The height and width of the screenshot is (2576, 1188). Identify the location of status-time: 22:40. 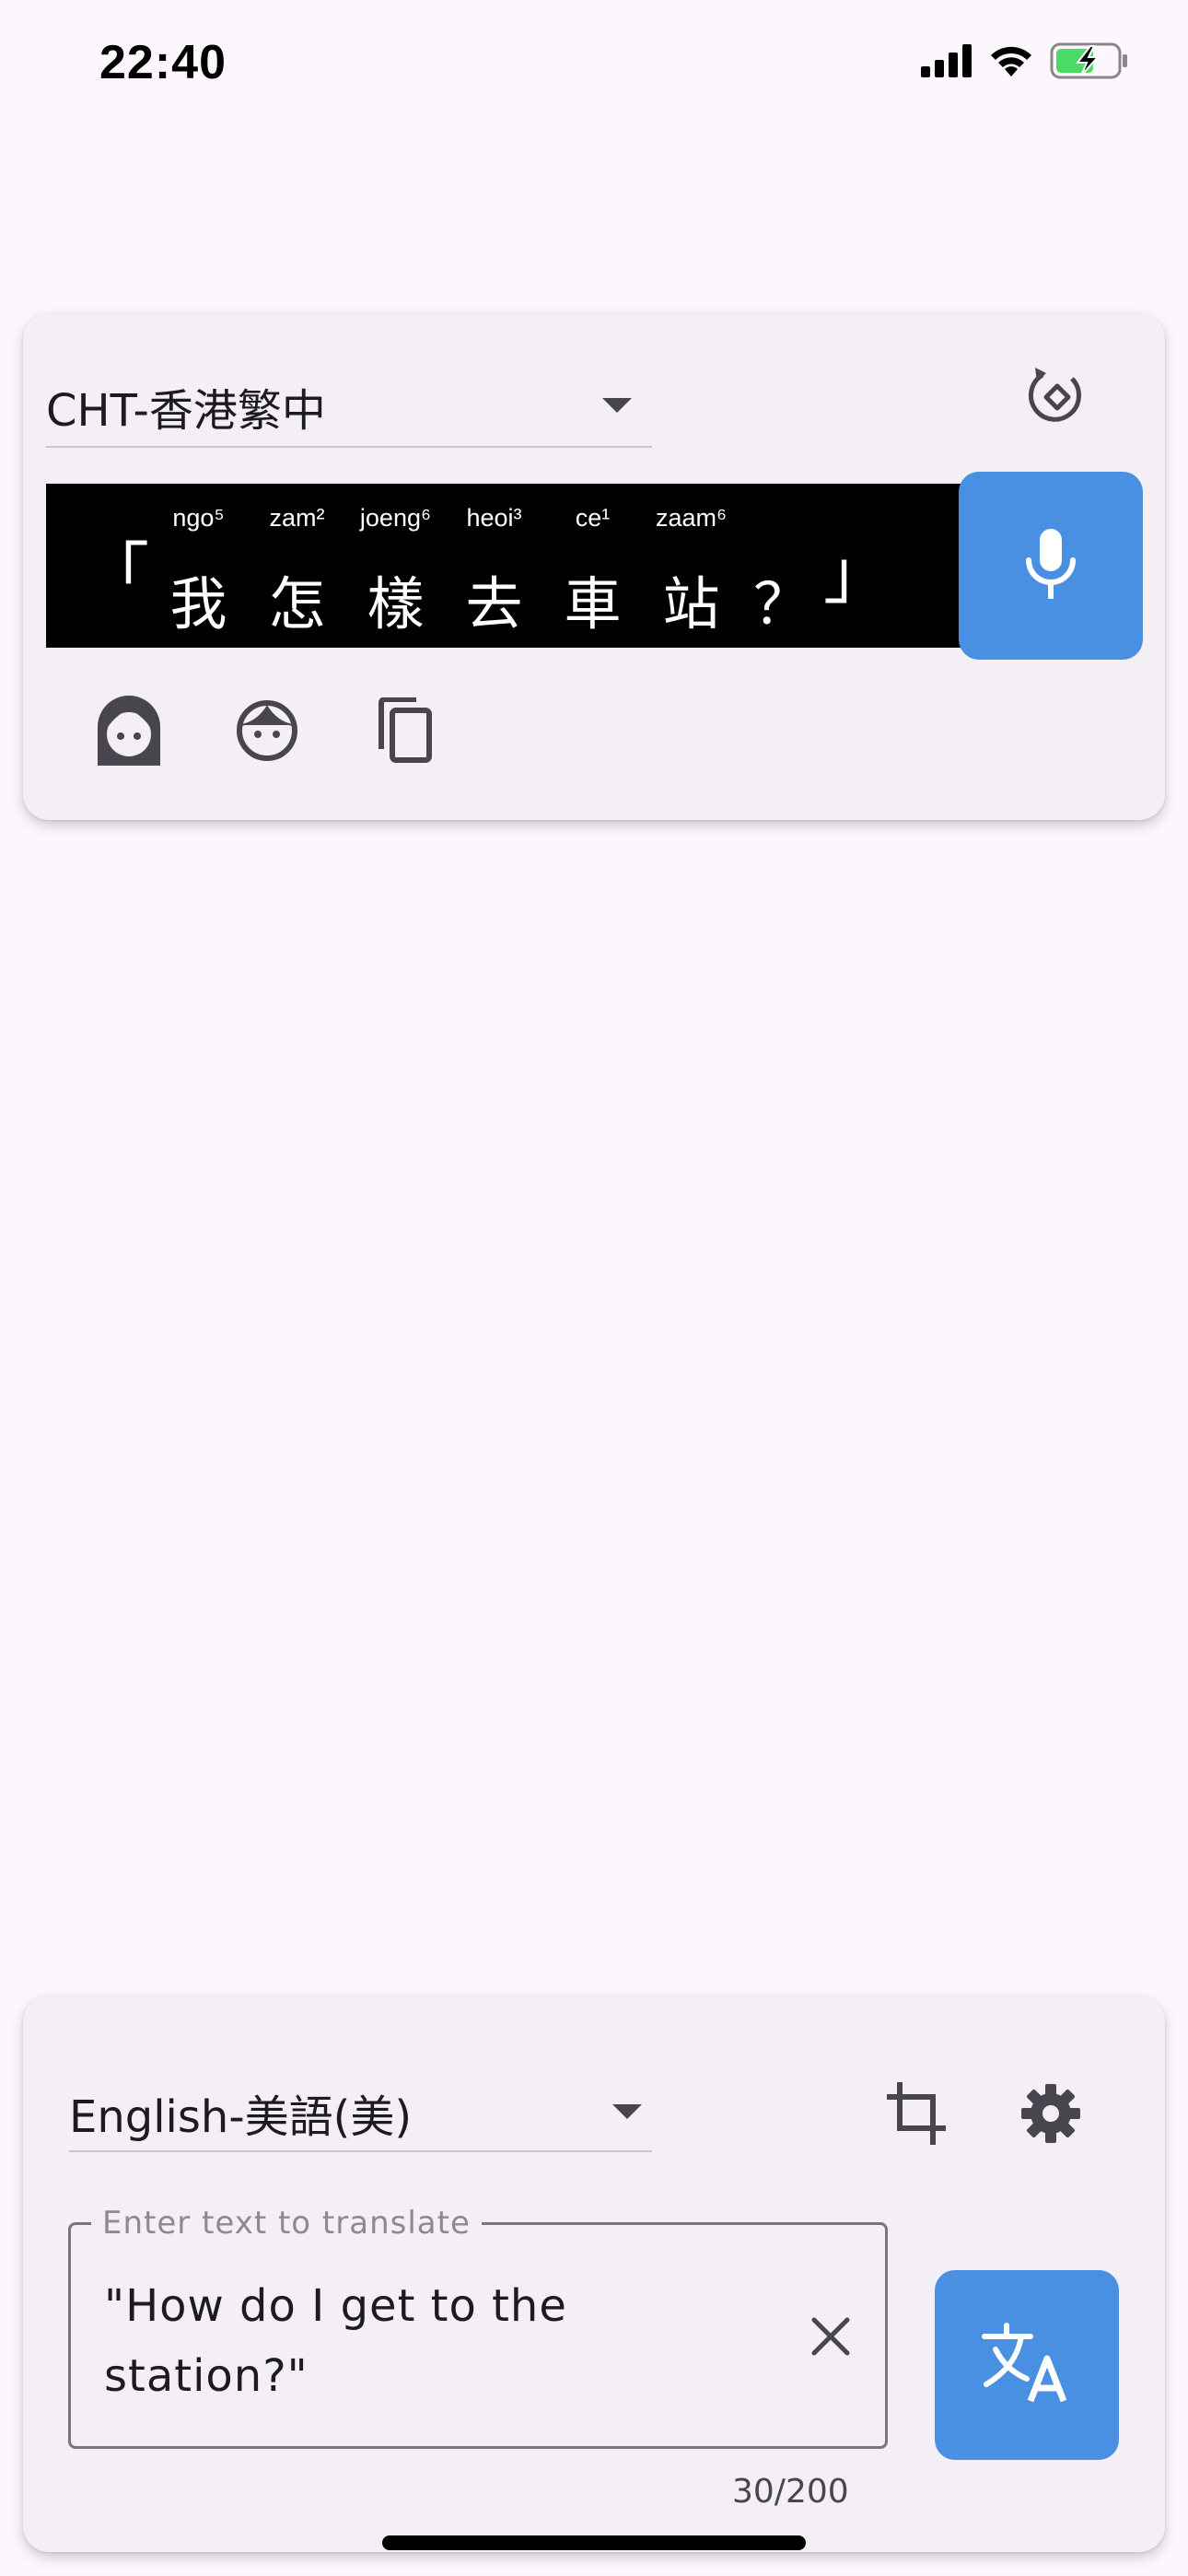
(163, 63).